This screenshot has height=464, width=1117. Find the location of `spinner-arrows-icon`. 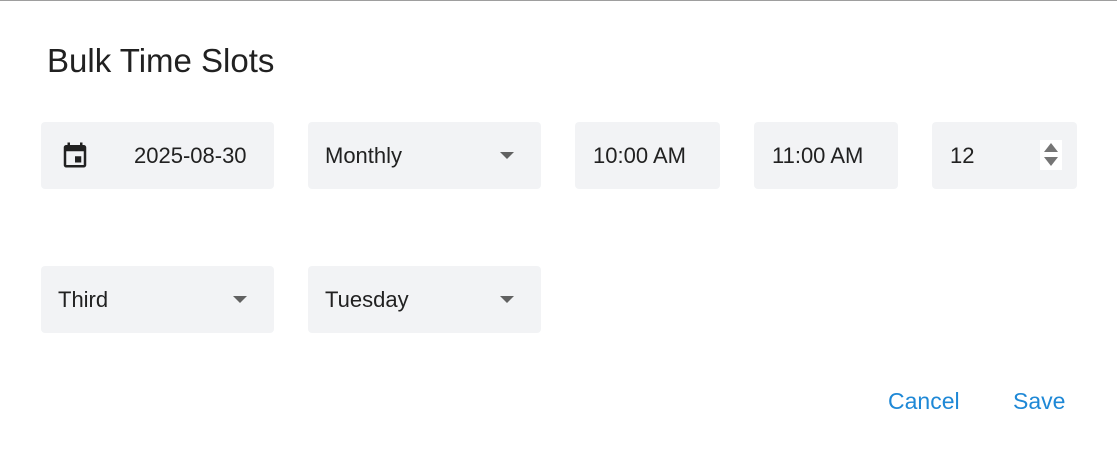

spinner-arrows-icon is located at coordinates (1051, 155).